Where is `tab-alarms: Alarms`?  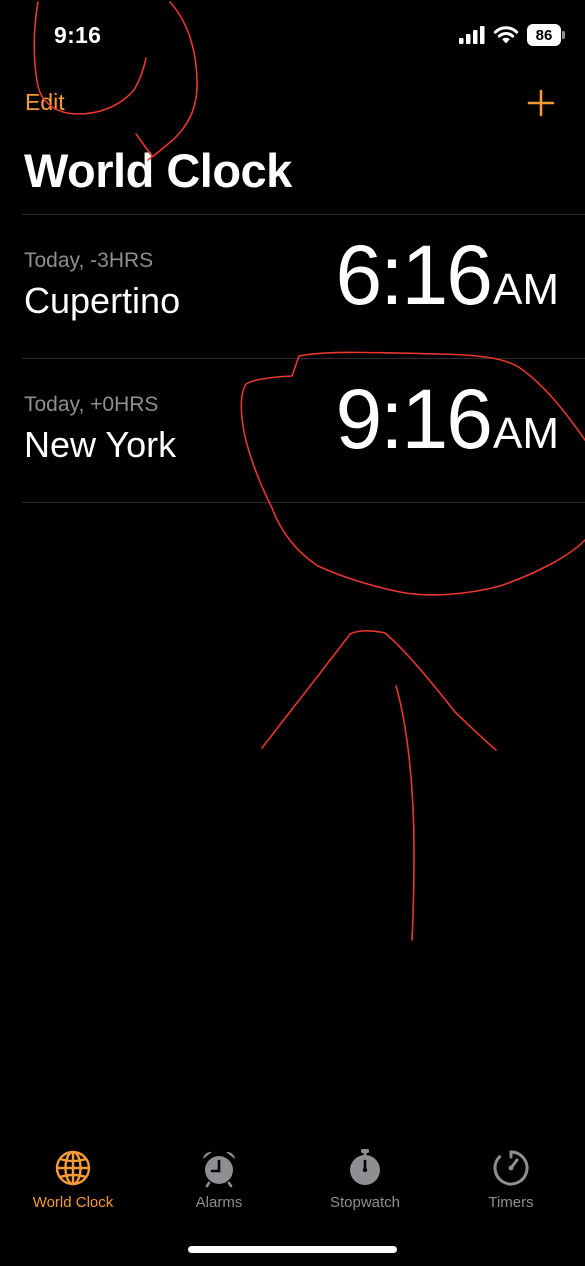
tab-alarms: Alarms is located at coordinates (219, 1179).